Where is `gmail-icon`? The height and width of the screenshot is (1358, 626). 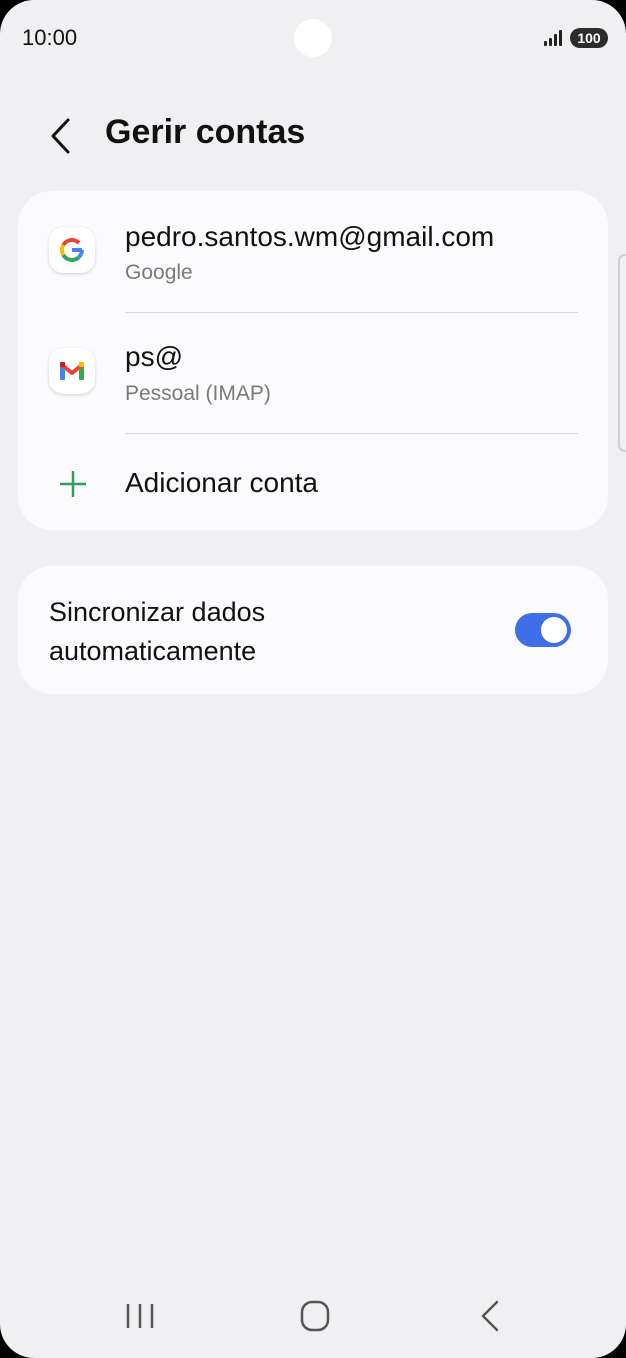 gmail-icon is located at coordinates (72, 371).